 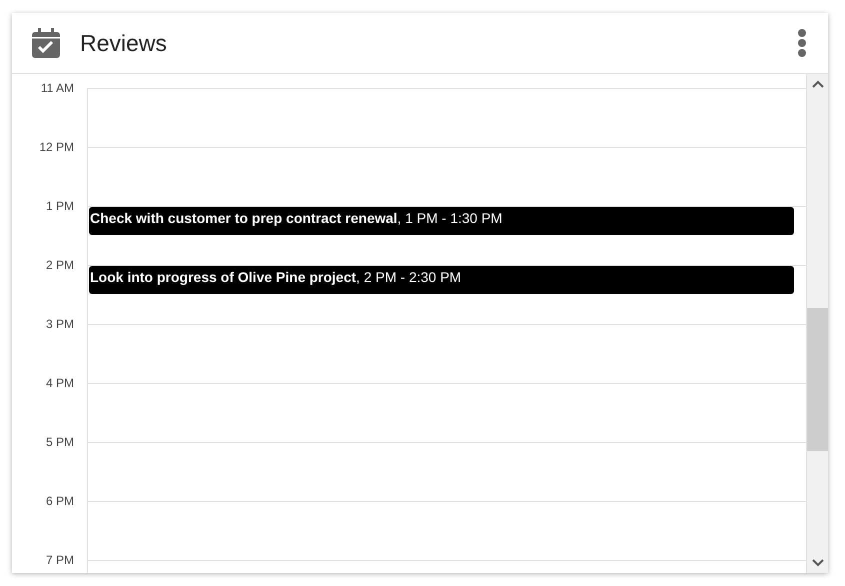 I want to click on hour-slot: Look into progress of Olive Pine project, 2 PM - 2:30 PM, so click(x=446, y=294).